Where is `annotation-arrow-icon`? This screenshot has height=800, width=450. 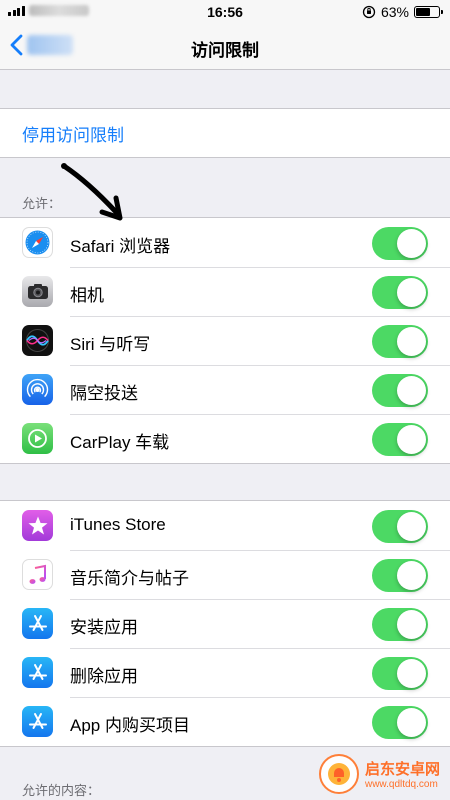 annotation-arrow-icon is located at coordinates (92, 192).